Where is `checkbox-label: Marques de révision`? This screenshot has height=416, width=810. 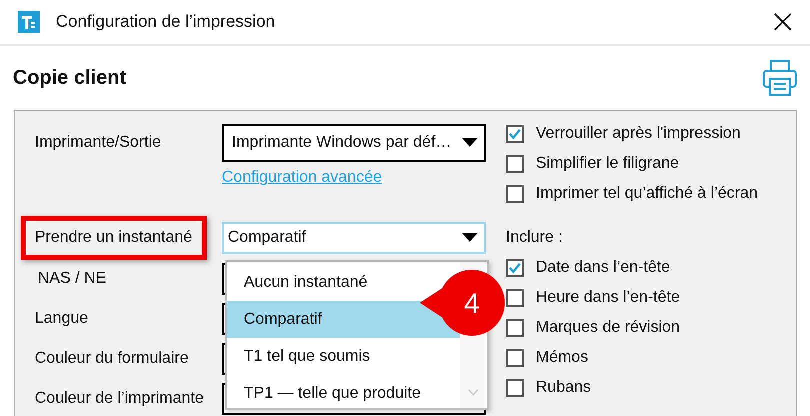
checkbox-label: Marques de révision is located at coordinates (608, 328).